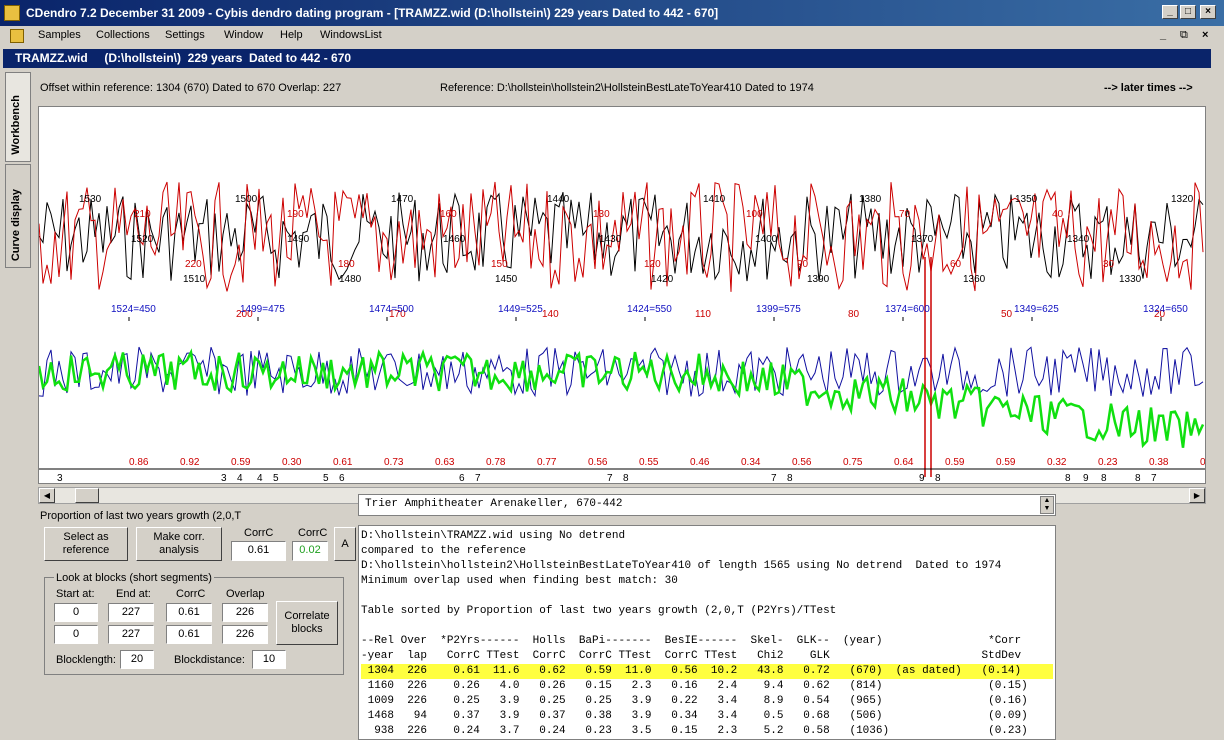 Image resolution: width=1224 pixels, height=740 pixels. What do you see at coordinates (394, 462) in the screenshot?
I see `corr-value: 0.73` at bounding box center [394, 462].